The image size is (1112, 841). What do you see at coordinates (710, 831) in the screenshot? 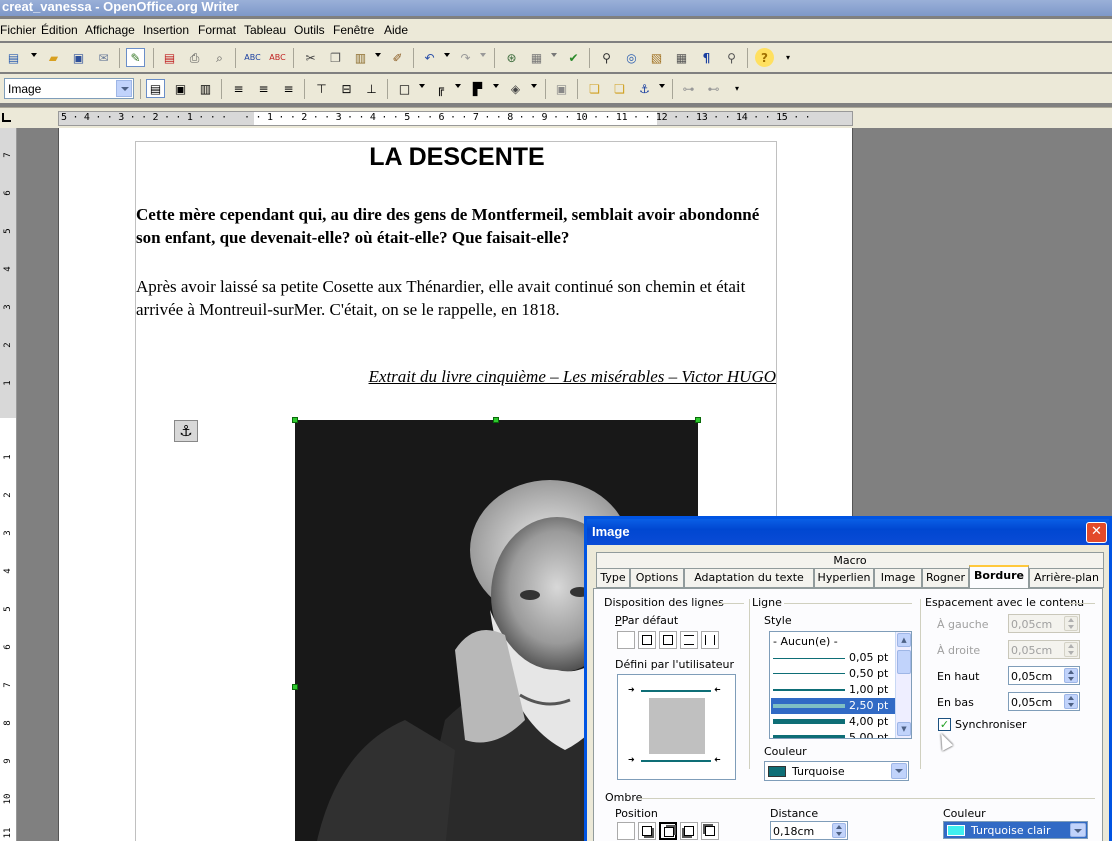
I see `shadow-top-left-icon` at bounding box center [710, 831].